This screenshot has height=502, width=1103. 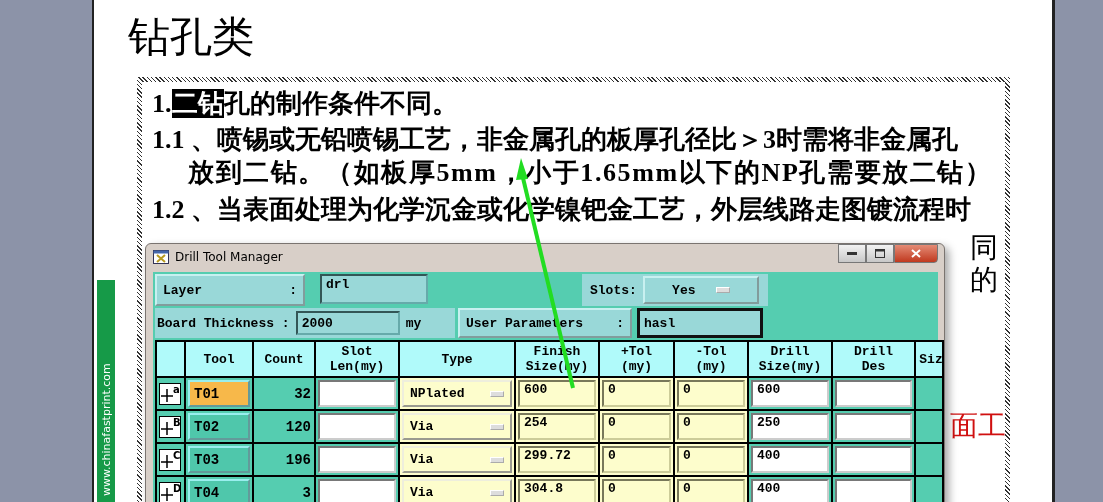 What do you see at coordinates (557, 490) in the screenshot?
I see `finish-size-field: 304.8` at bounding box center [557, 490].